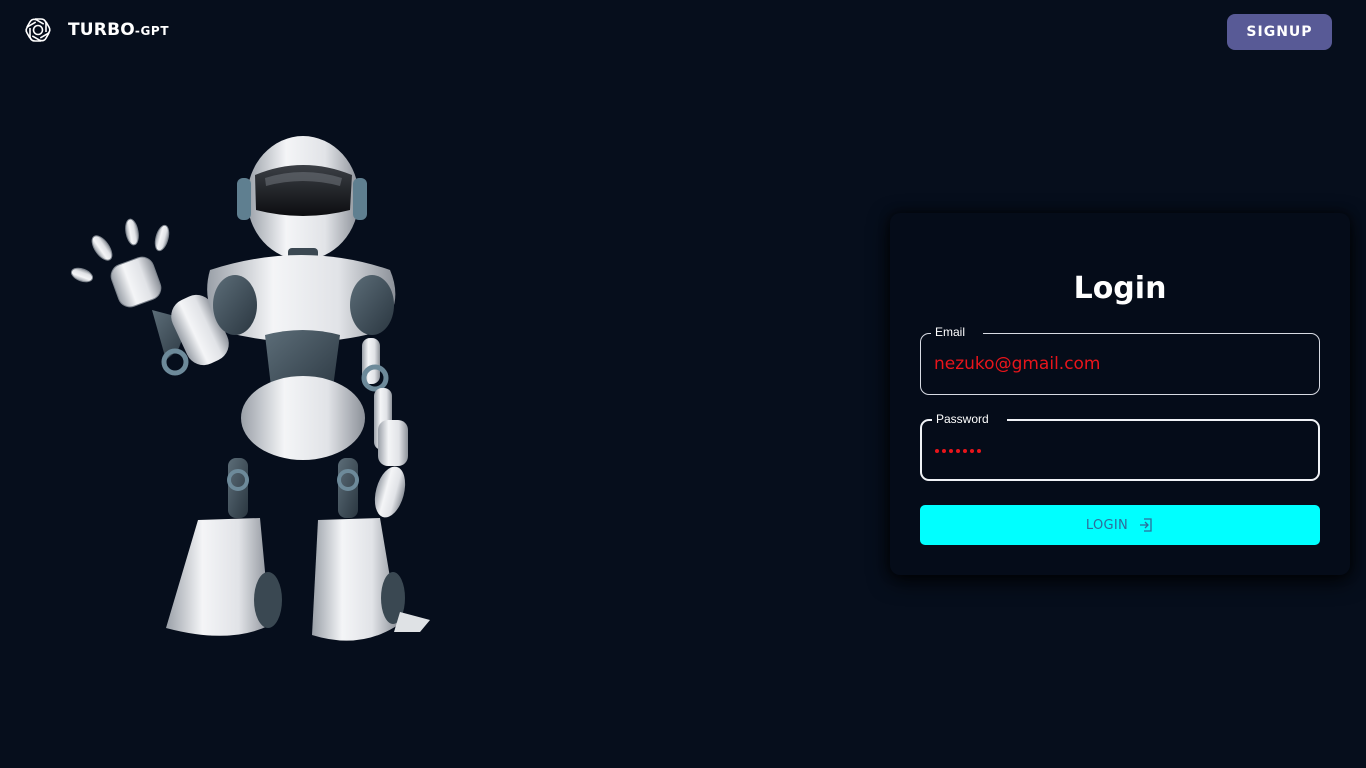 The height and width of the screenshot is (768, 1366). I want to click on password-field: Password, so click(1120, 446).